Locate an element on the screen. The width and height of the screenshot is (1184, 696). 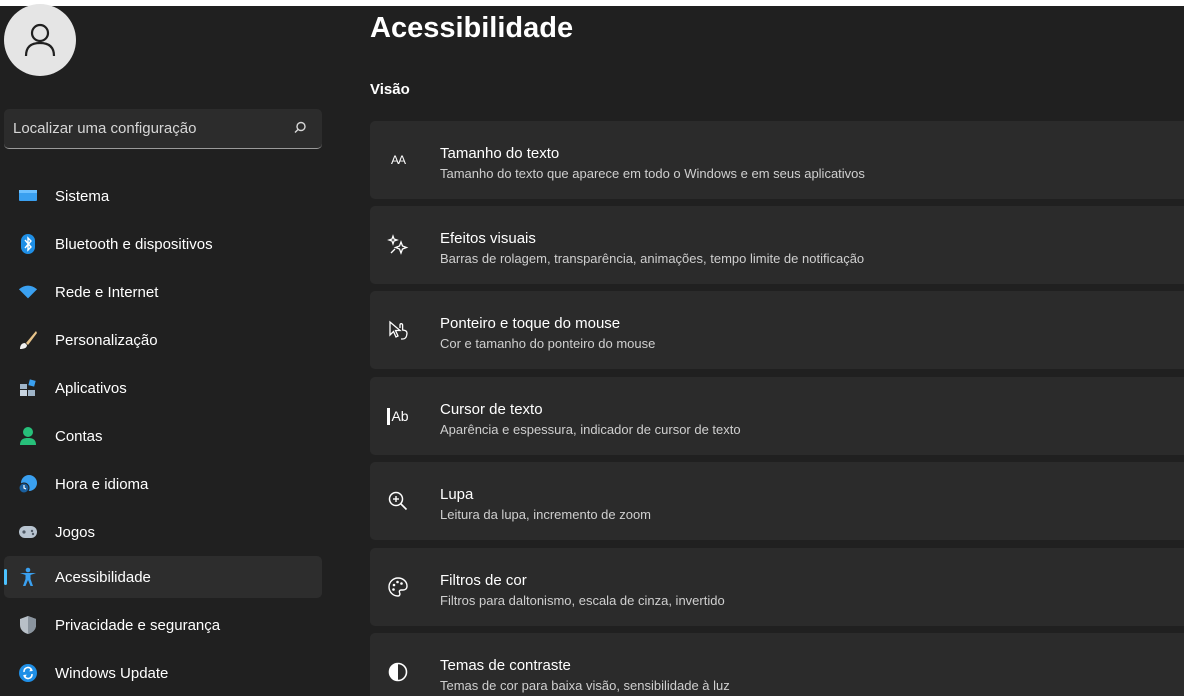
sparkle-icon is located at coordinates (398, 245).